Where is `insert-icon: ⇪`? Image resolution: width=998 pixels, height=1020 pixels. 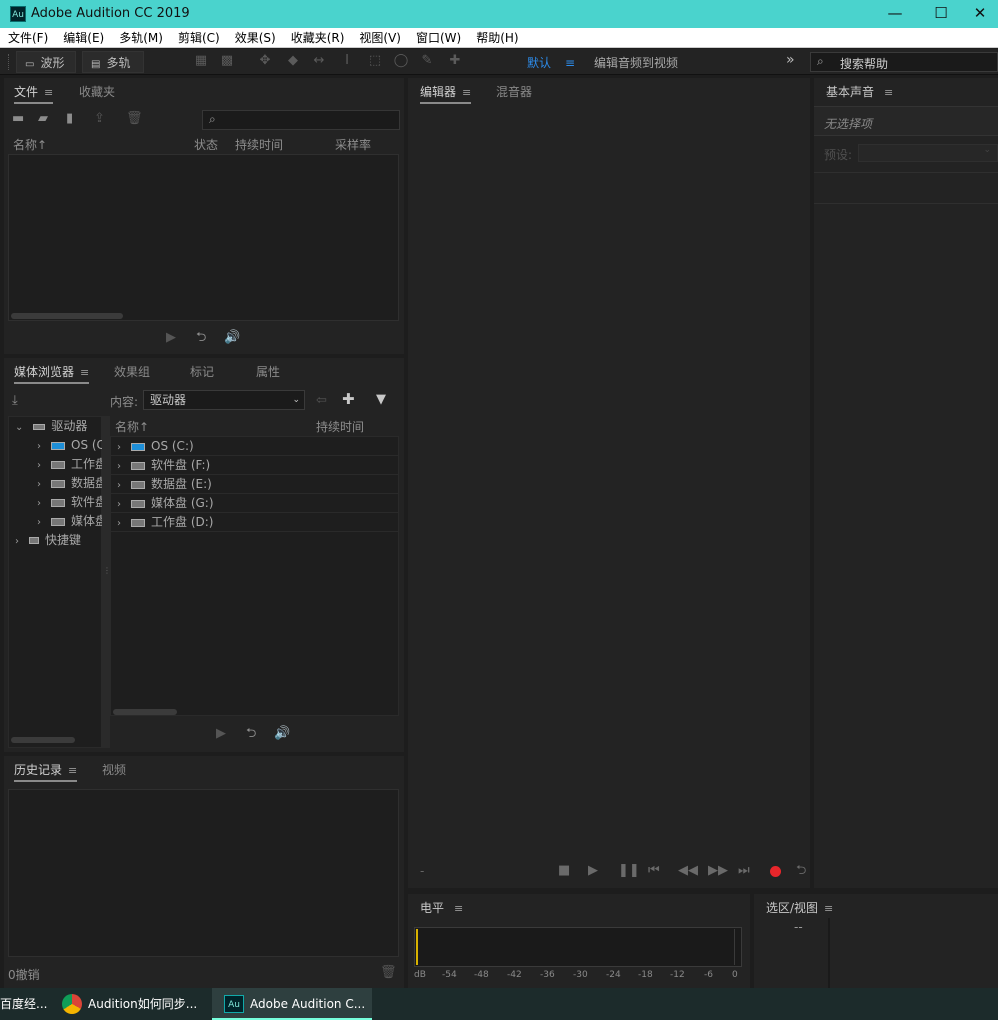 insert-icon: ⇪ is located at coordinates (99, 119).